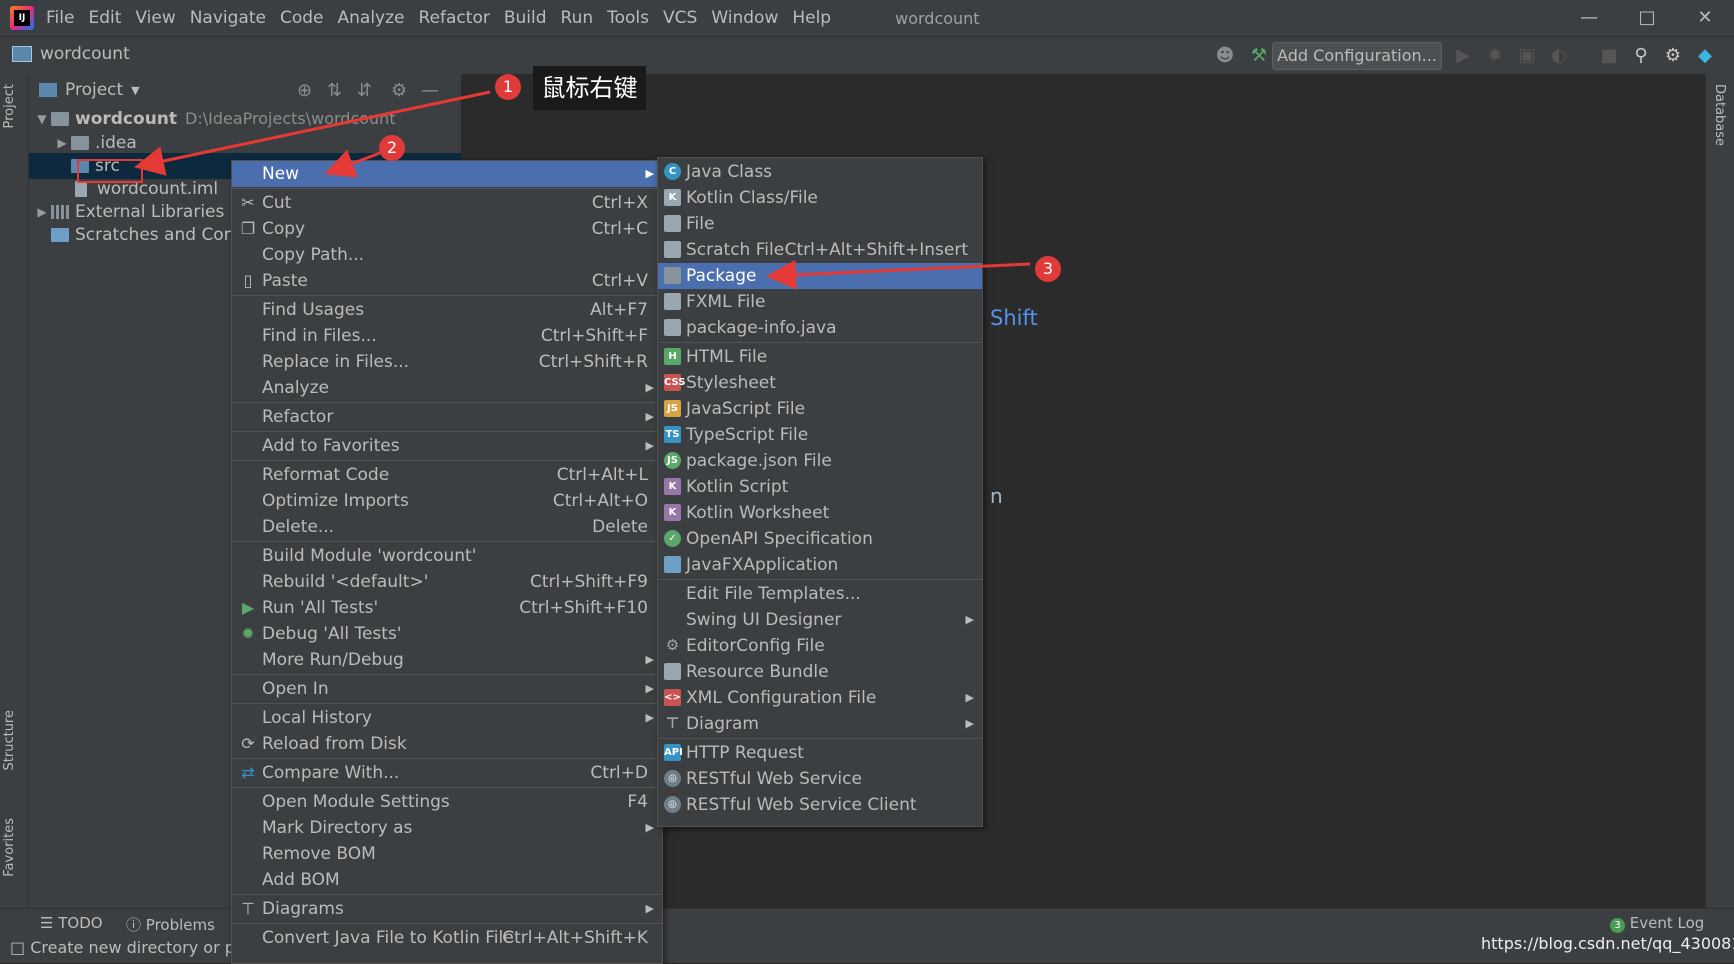 Image resolution: width=1734 pixels, height=964 pixels. Describe the element at coordinates (744, 18) in the screenshot. I see `menu-window: Window` at that location.